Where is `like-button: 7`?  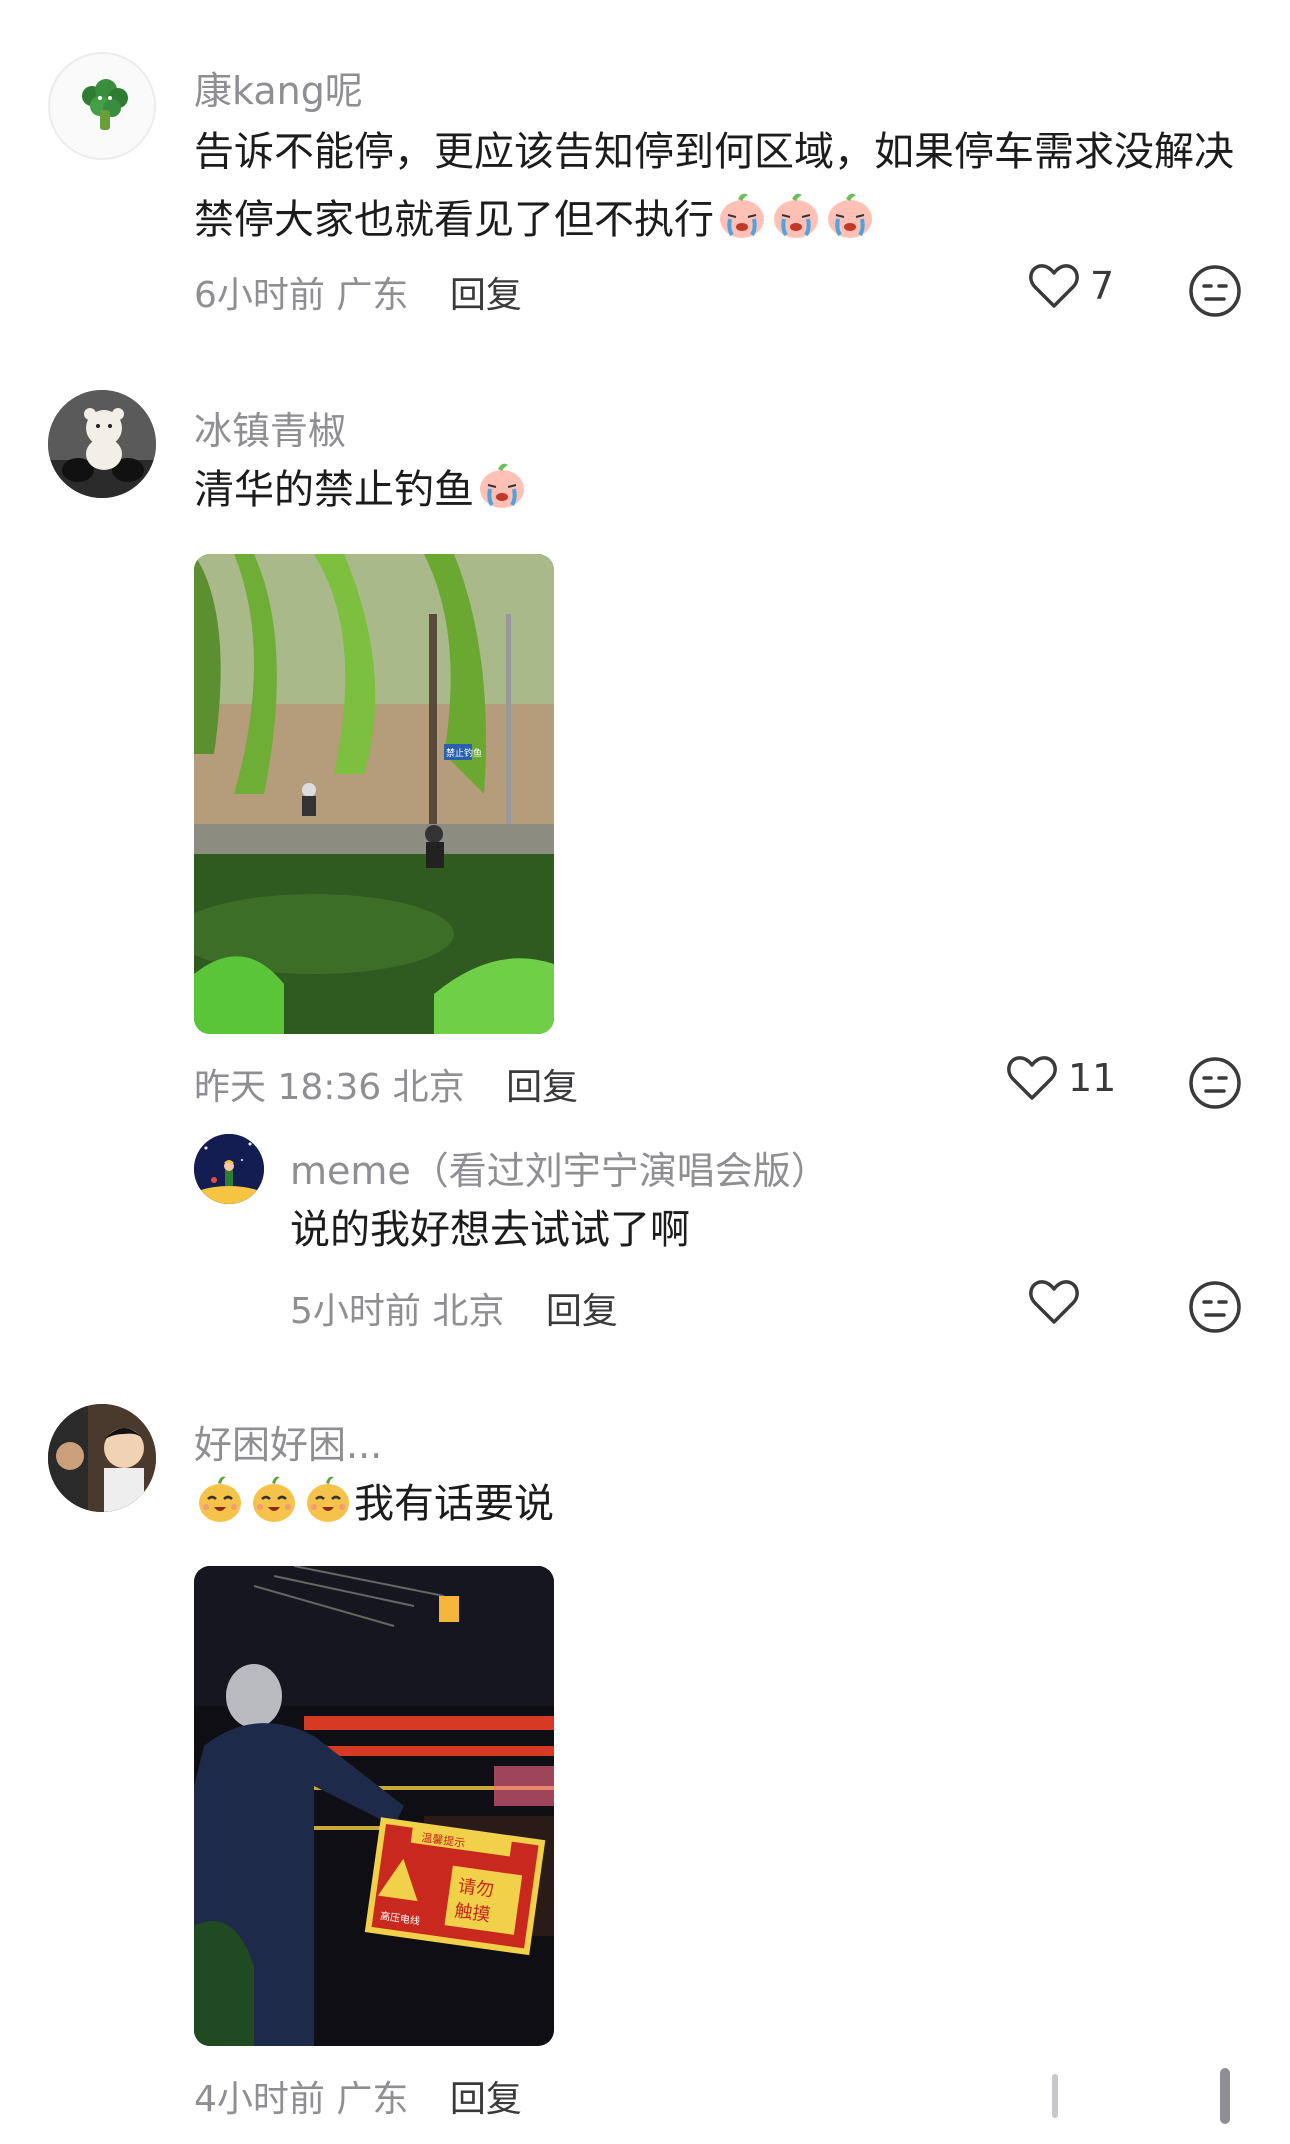 like-button: 7 is located at coordinates (1071, 286).